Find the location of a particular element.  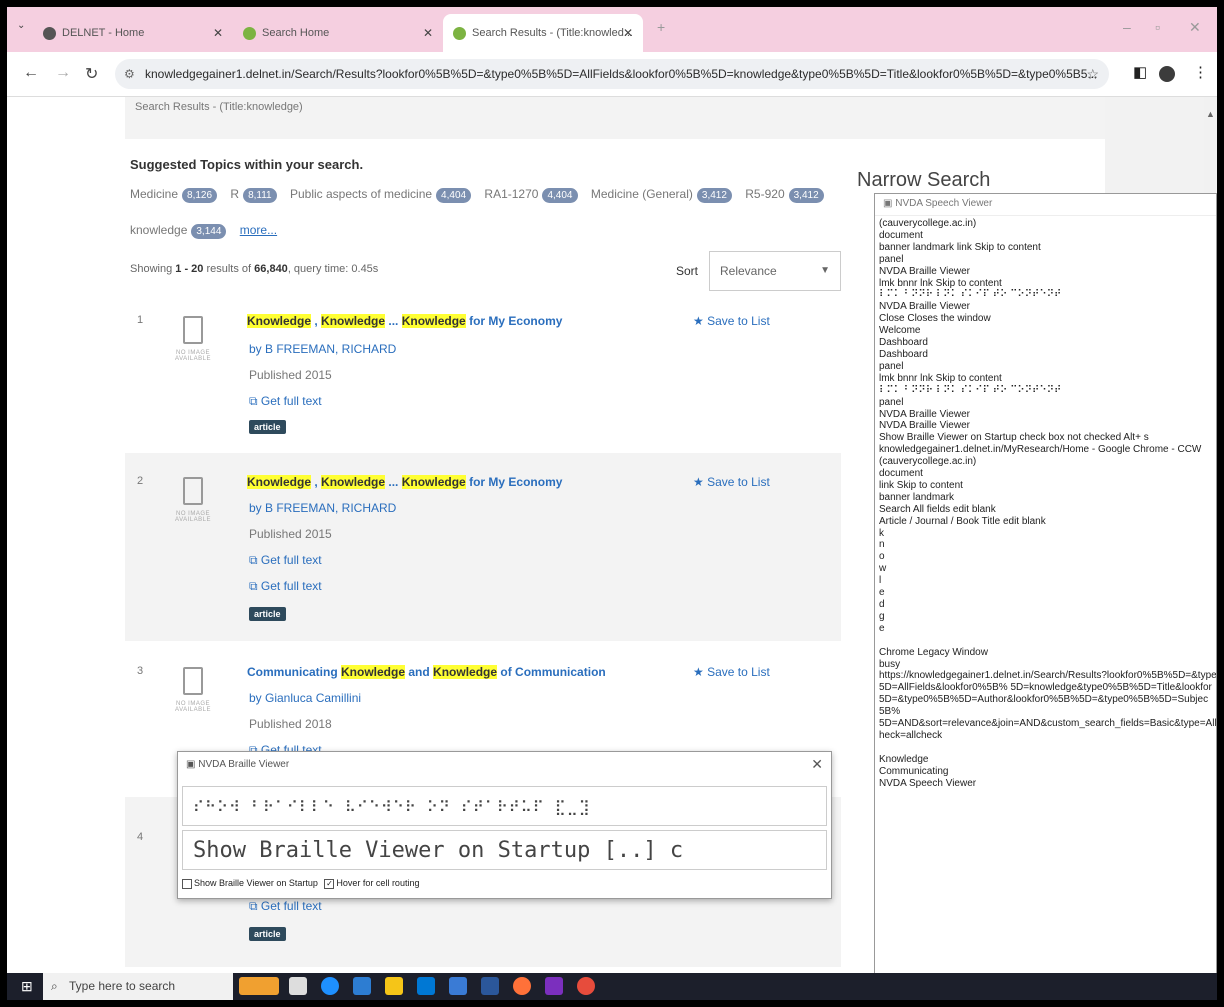

firefox-icon is located at coordinates (522, 986).